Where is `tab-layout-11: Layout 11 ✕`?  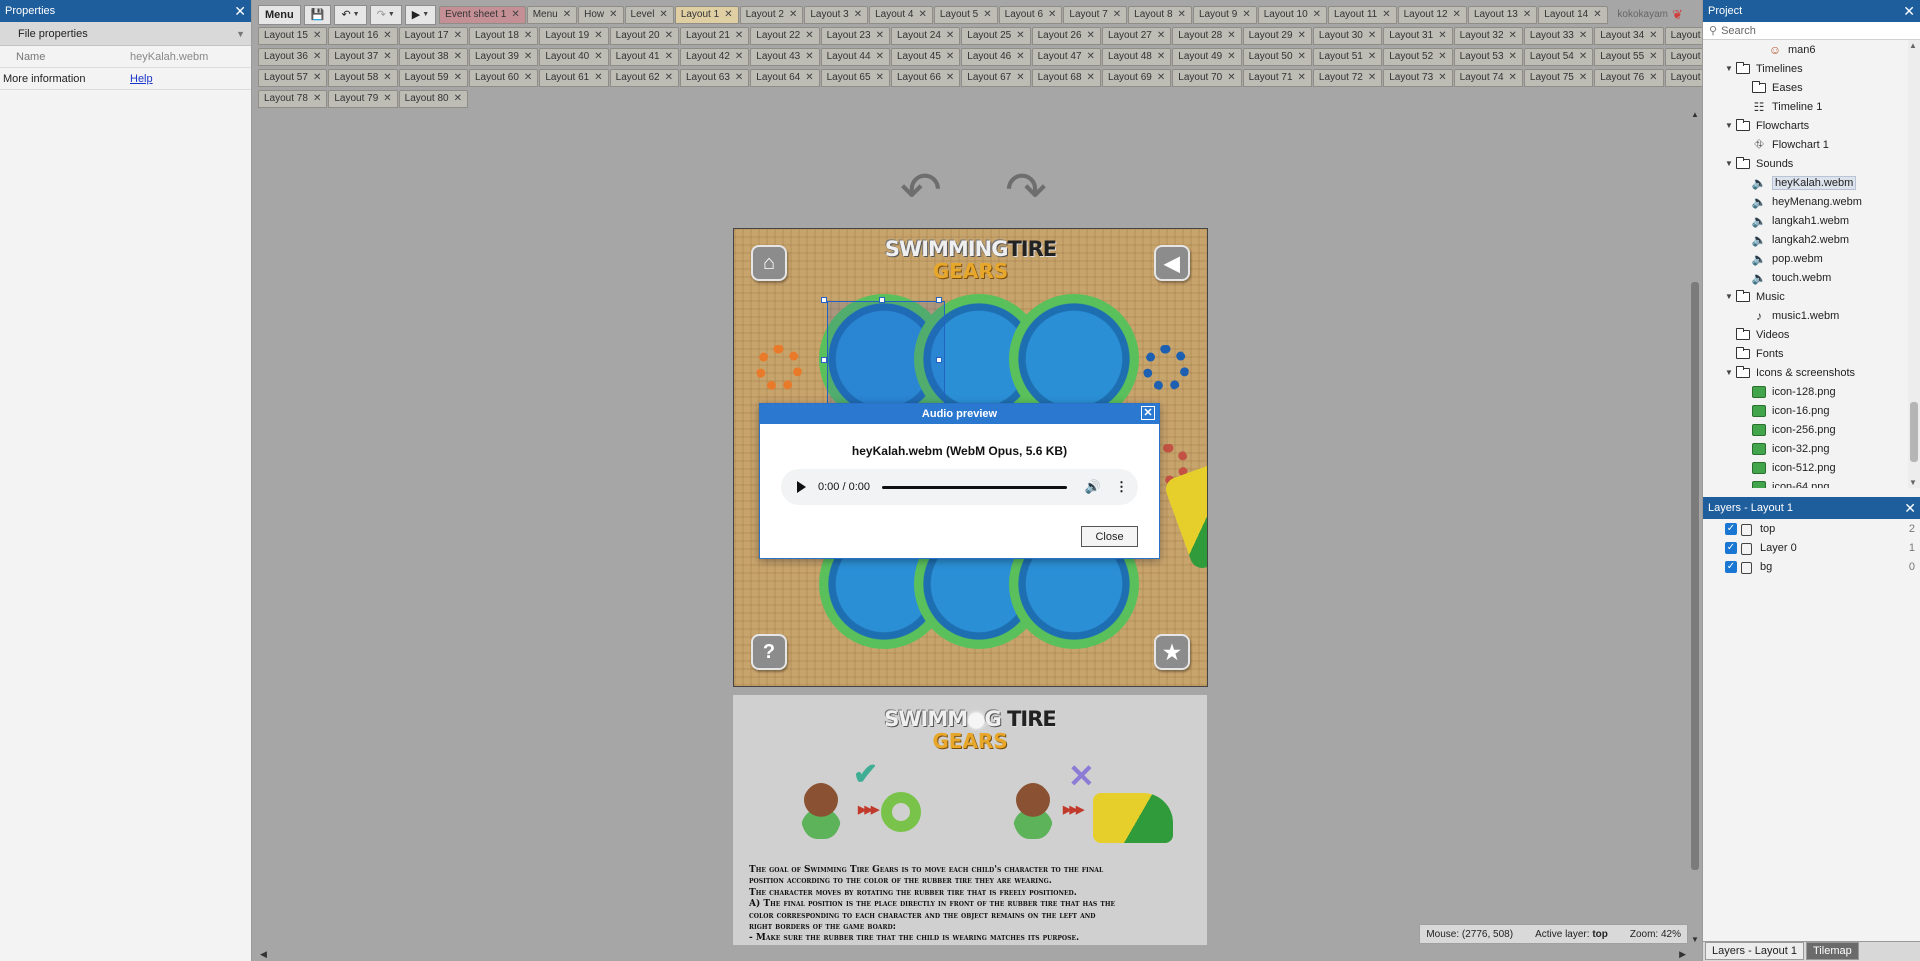 tab-layout-11: Layout 11 ✕ is located at coordinates (1362, 14).